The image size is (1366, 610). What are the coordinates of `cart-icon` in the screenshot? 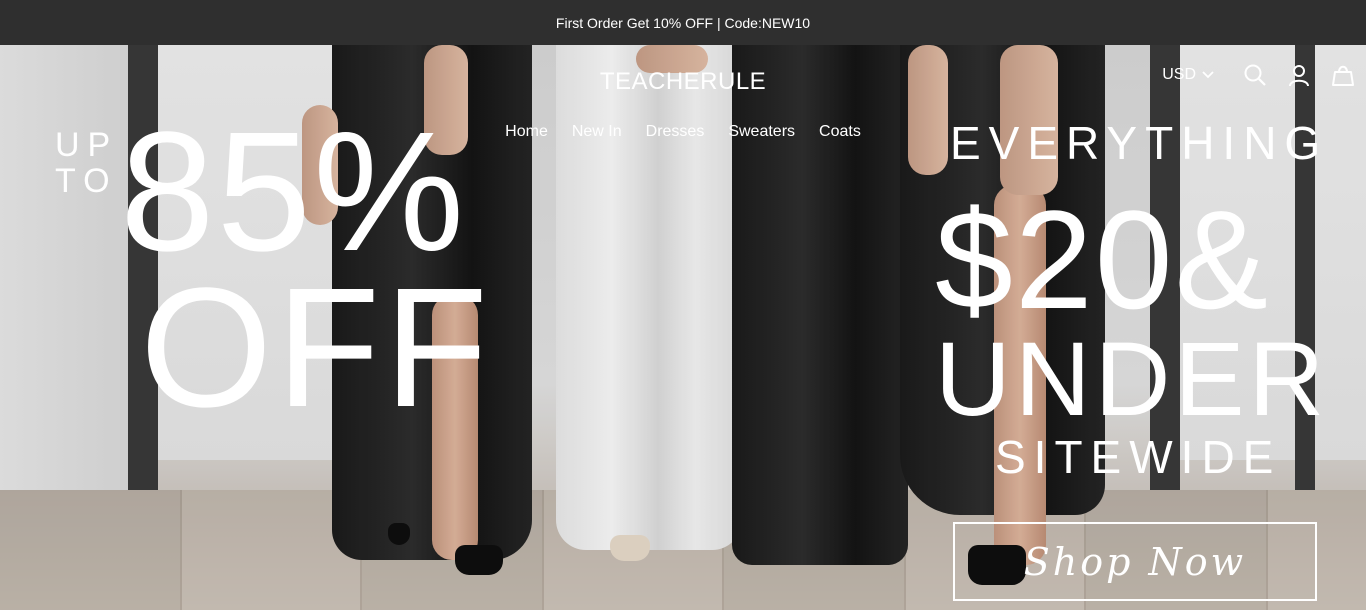 It's located at (1343, 75).